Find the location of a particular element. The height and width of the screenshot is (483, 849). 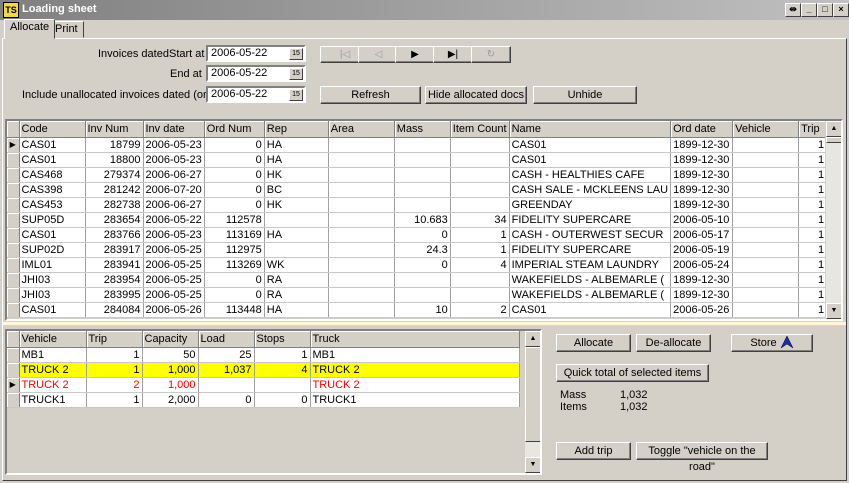

column-header-capacity: Capacity is located at coordinates (170, 339).